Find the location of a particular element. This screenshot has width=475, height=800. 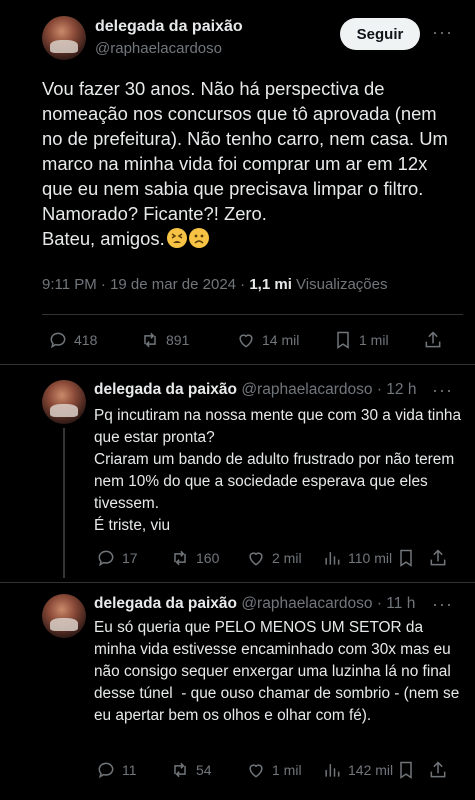

reply2-reply-count: 11 is located at coordinates (129, 770).